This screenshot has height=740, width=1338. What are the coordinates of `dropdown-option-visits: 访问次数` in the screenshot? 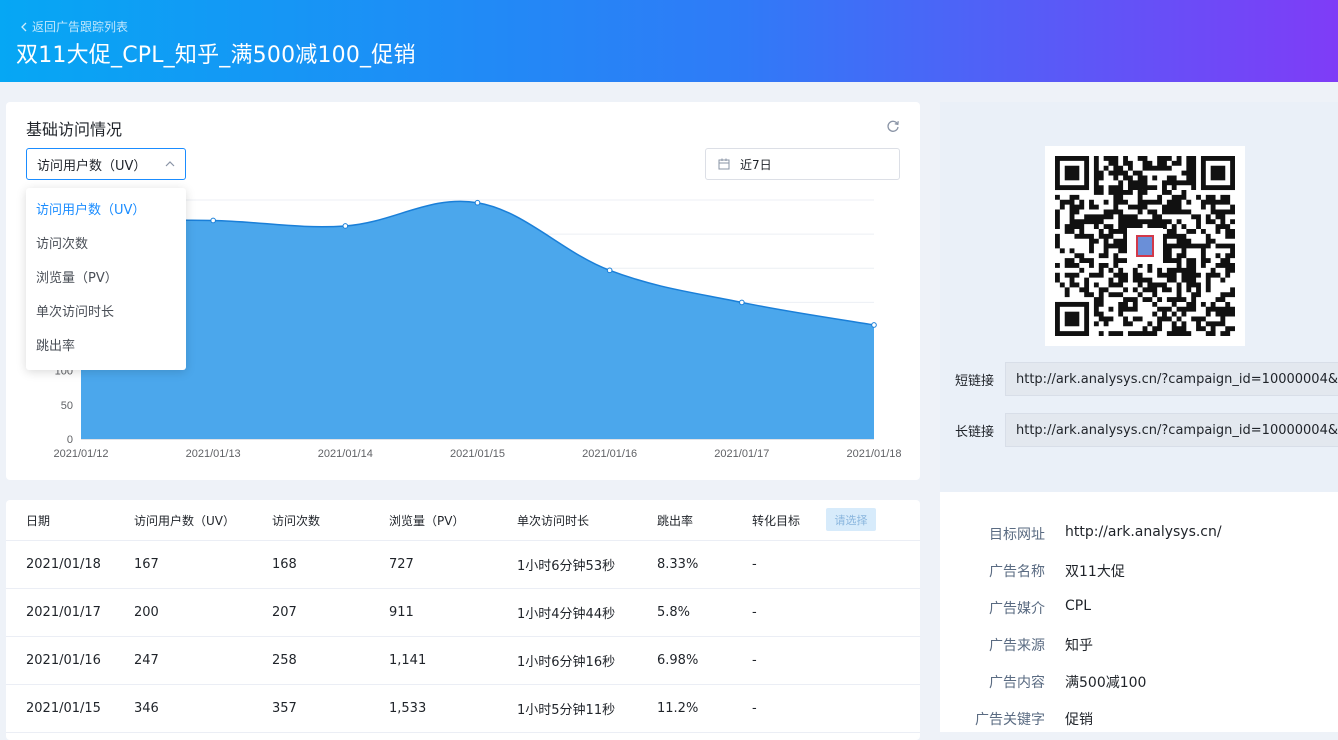 It's located at (106, 245).